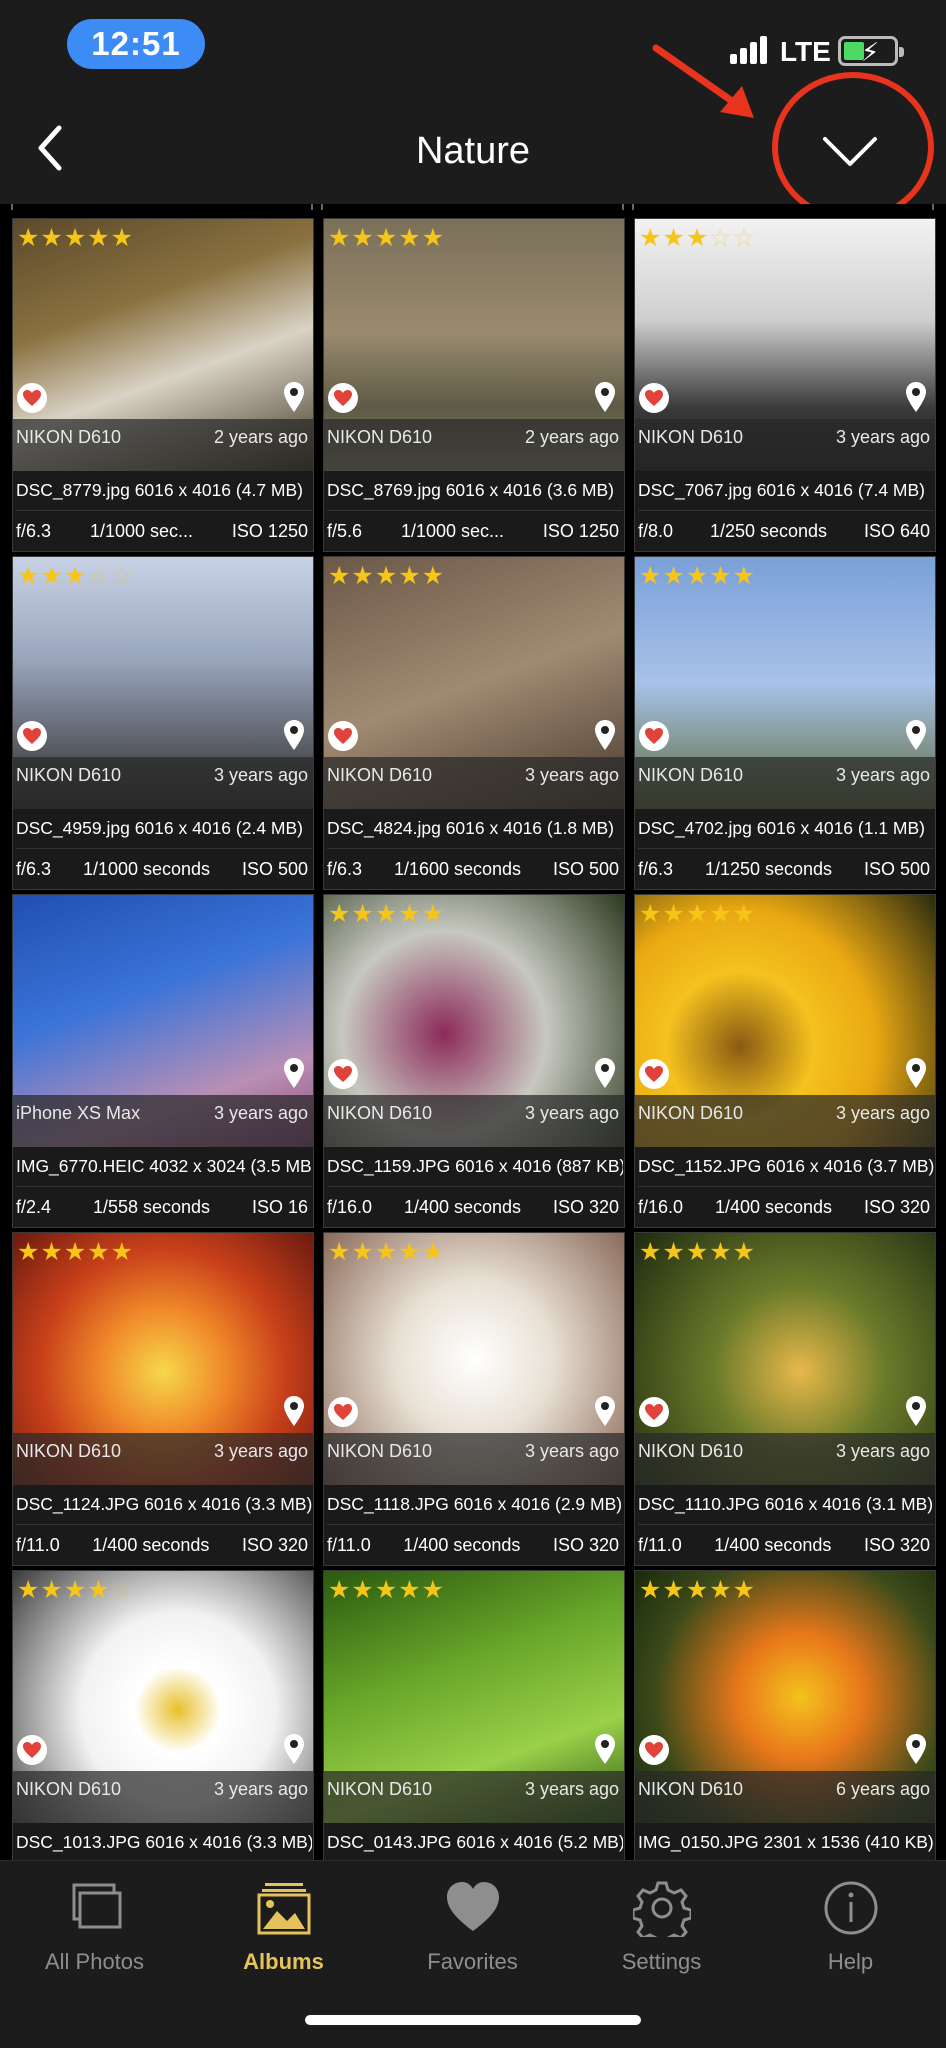 The image size is (946, 2048). What do you see at coordinates (151, 1206) in the screenshot?
I see `shutter-speed: 1/558 seconds` at bounding box center [151, 1206].